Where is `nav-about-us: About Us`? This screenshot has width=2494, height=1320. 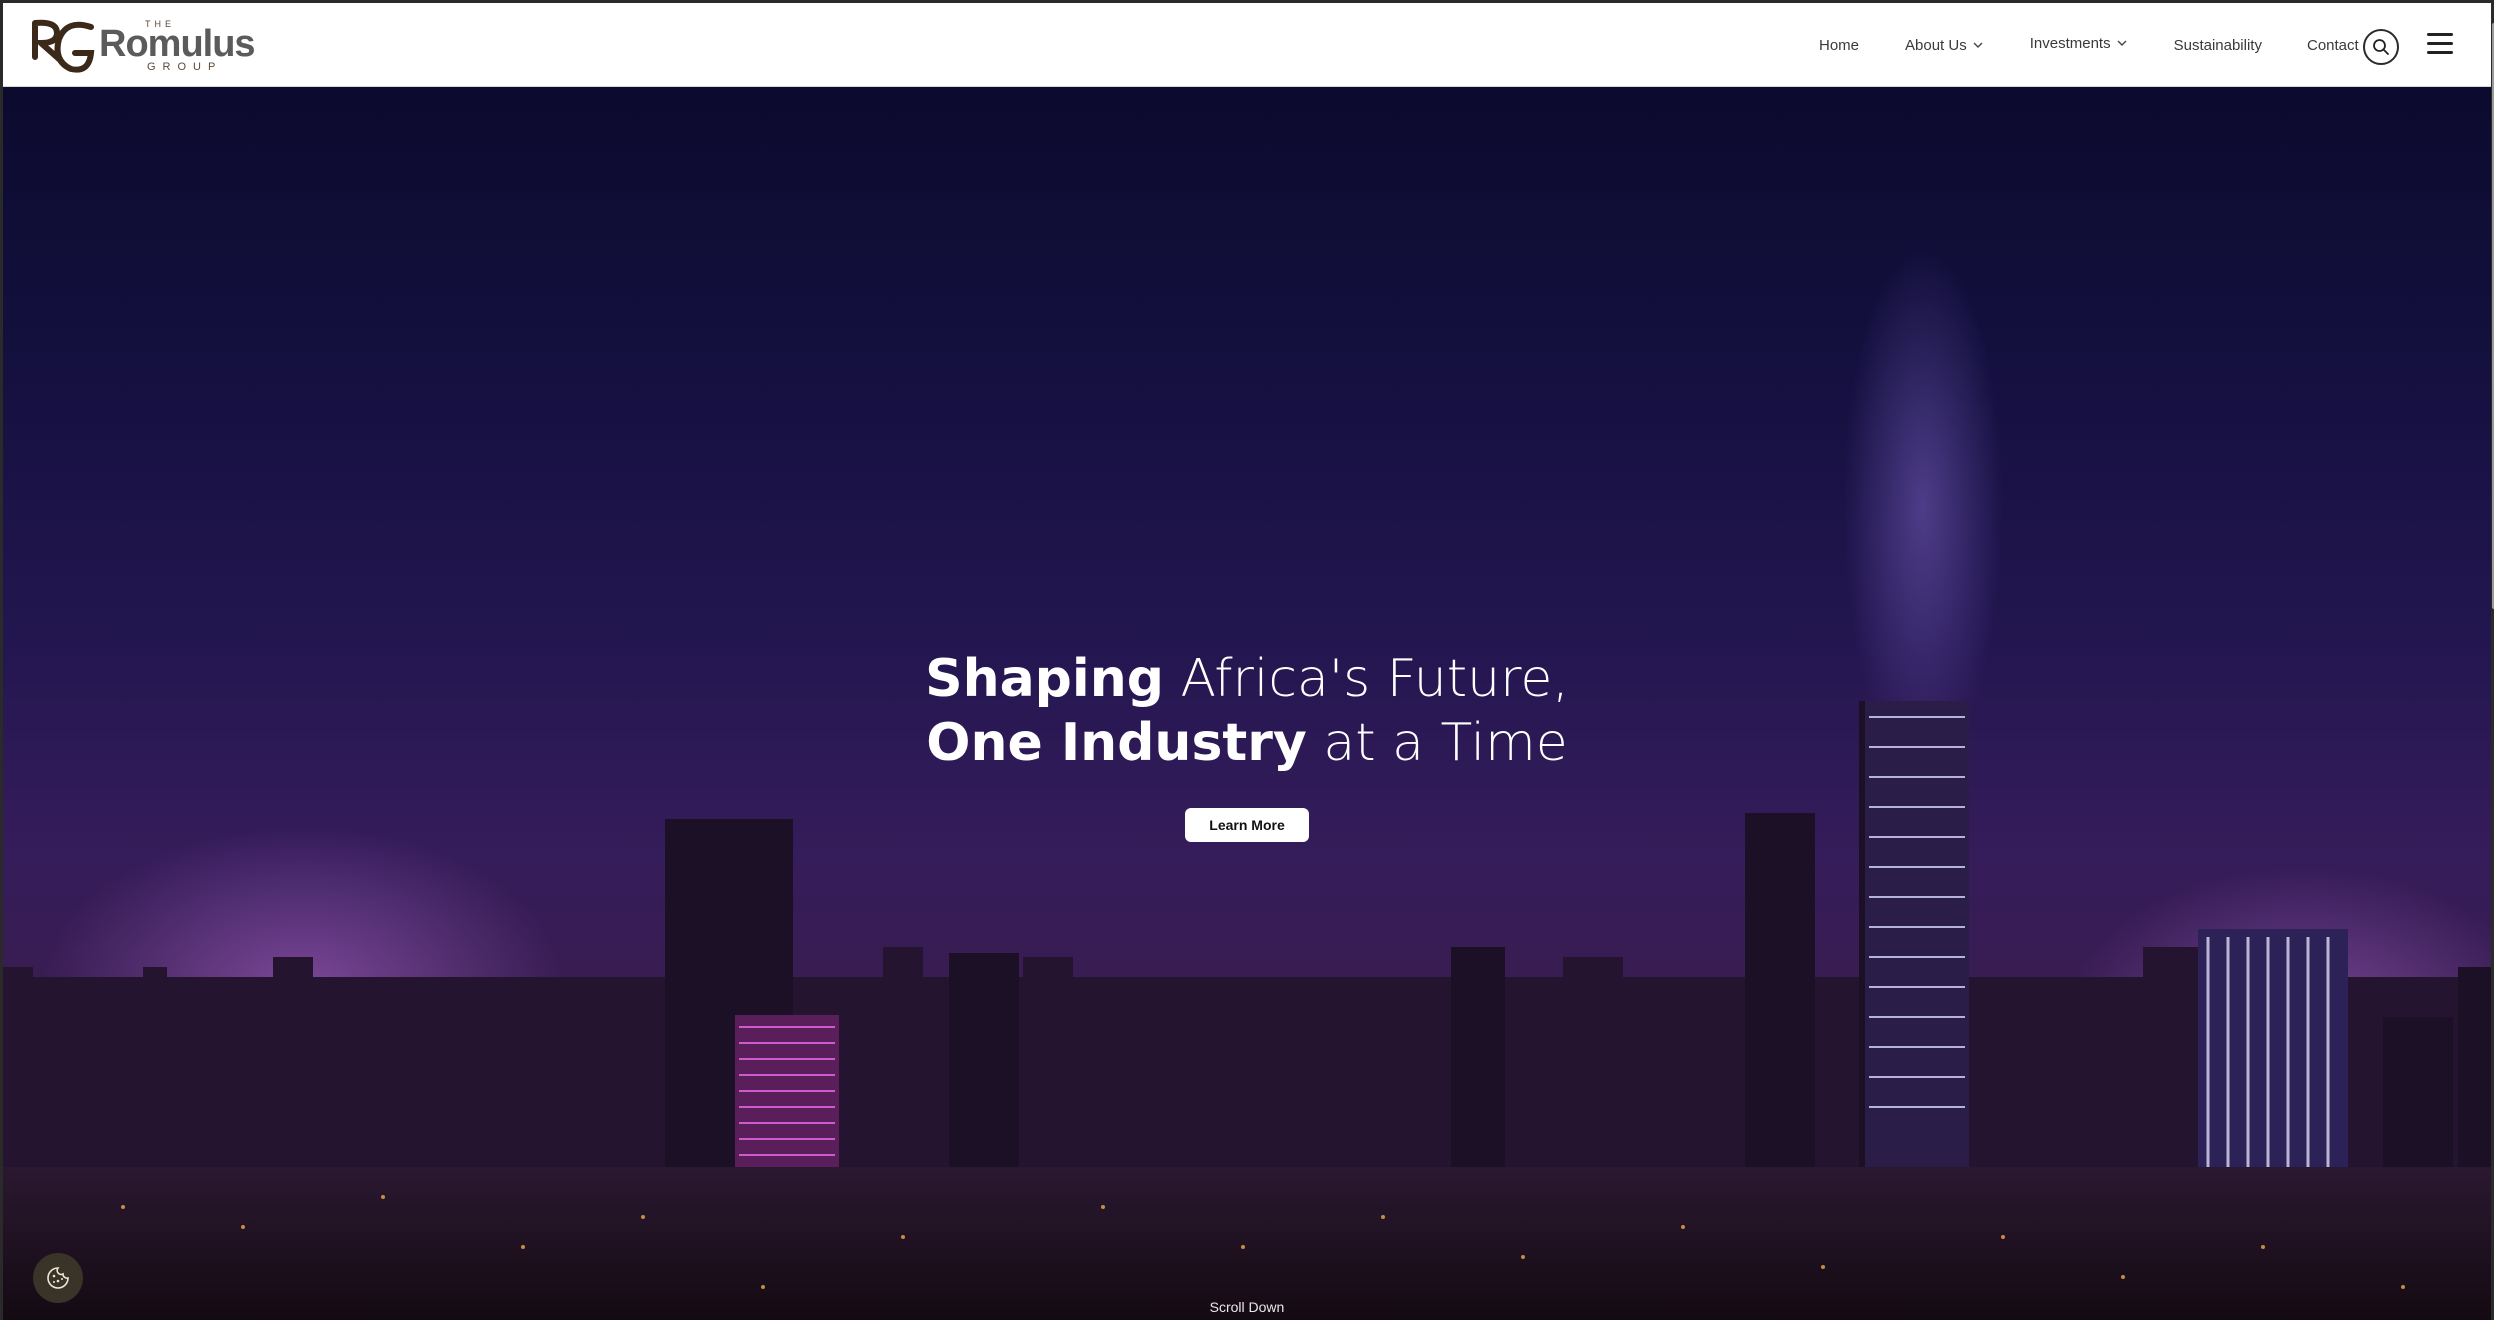
nav-about-us: About Us is located at coordinates (1944, 45).